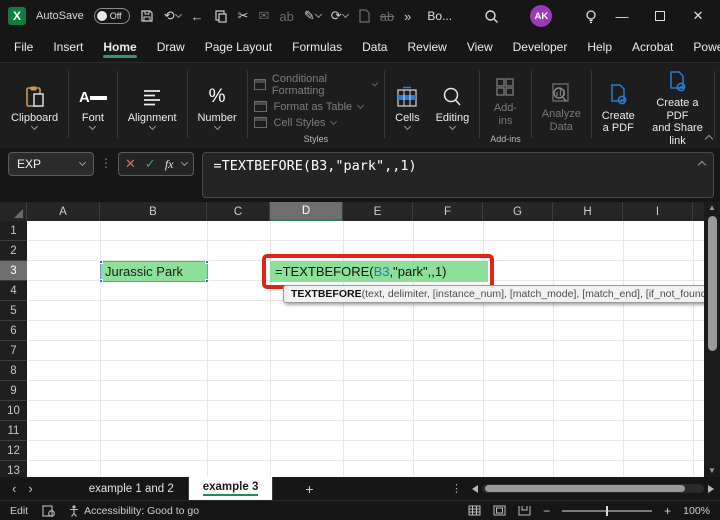 This screenshot has height=520, width=720. What do you see at coordinates (48, 510) in the screenshot?
I see `macro-record-icon` at bounding box center [48, 510].